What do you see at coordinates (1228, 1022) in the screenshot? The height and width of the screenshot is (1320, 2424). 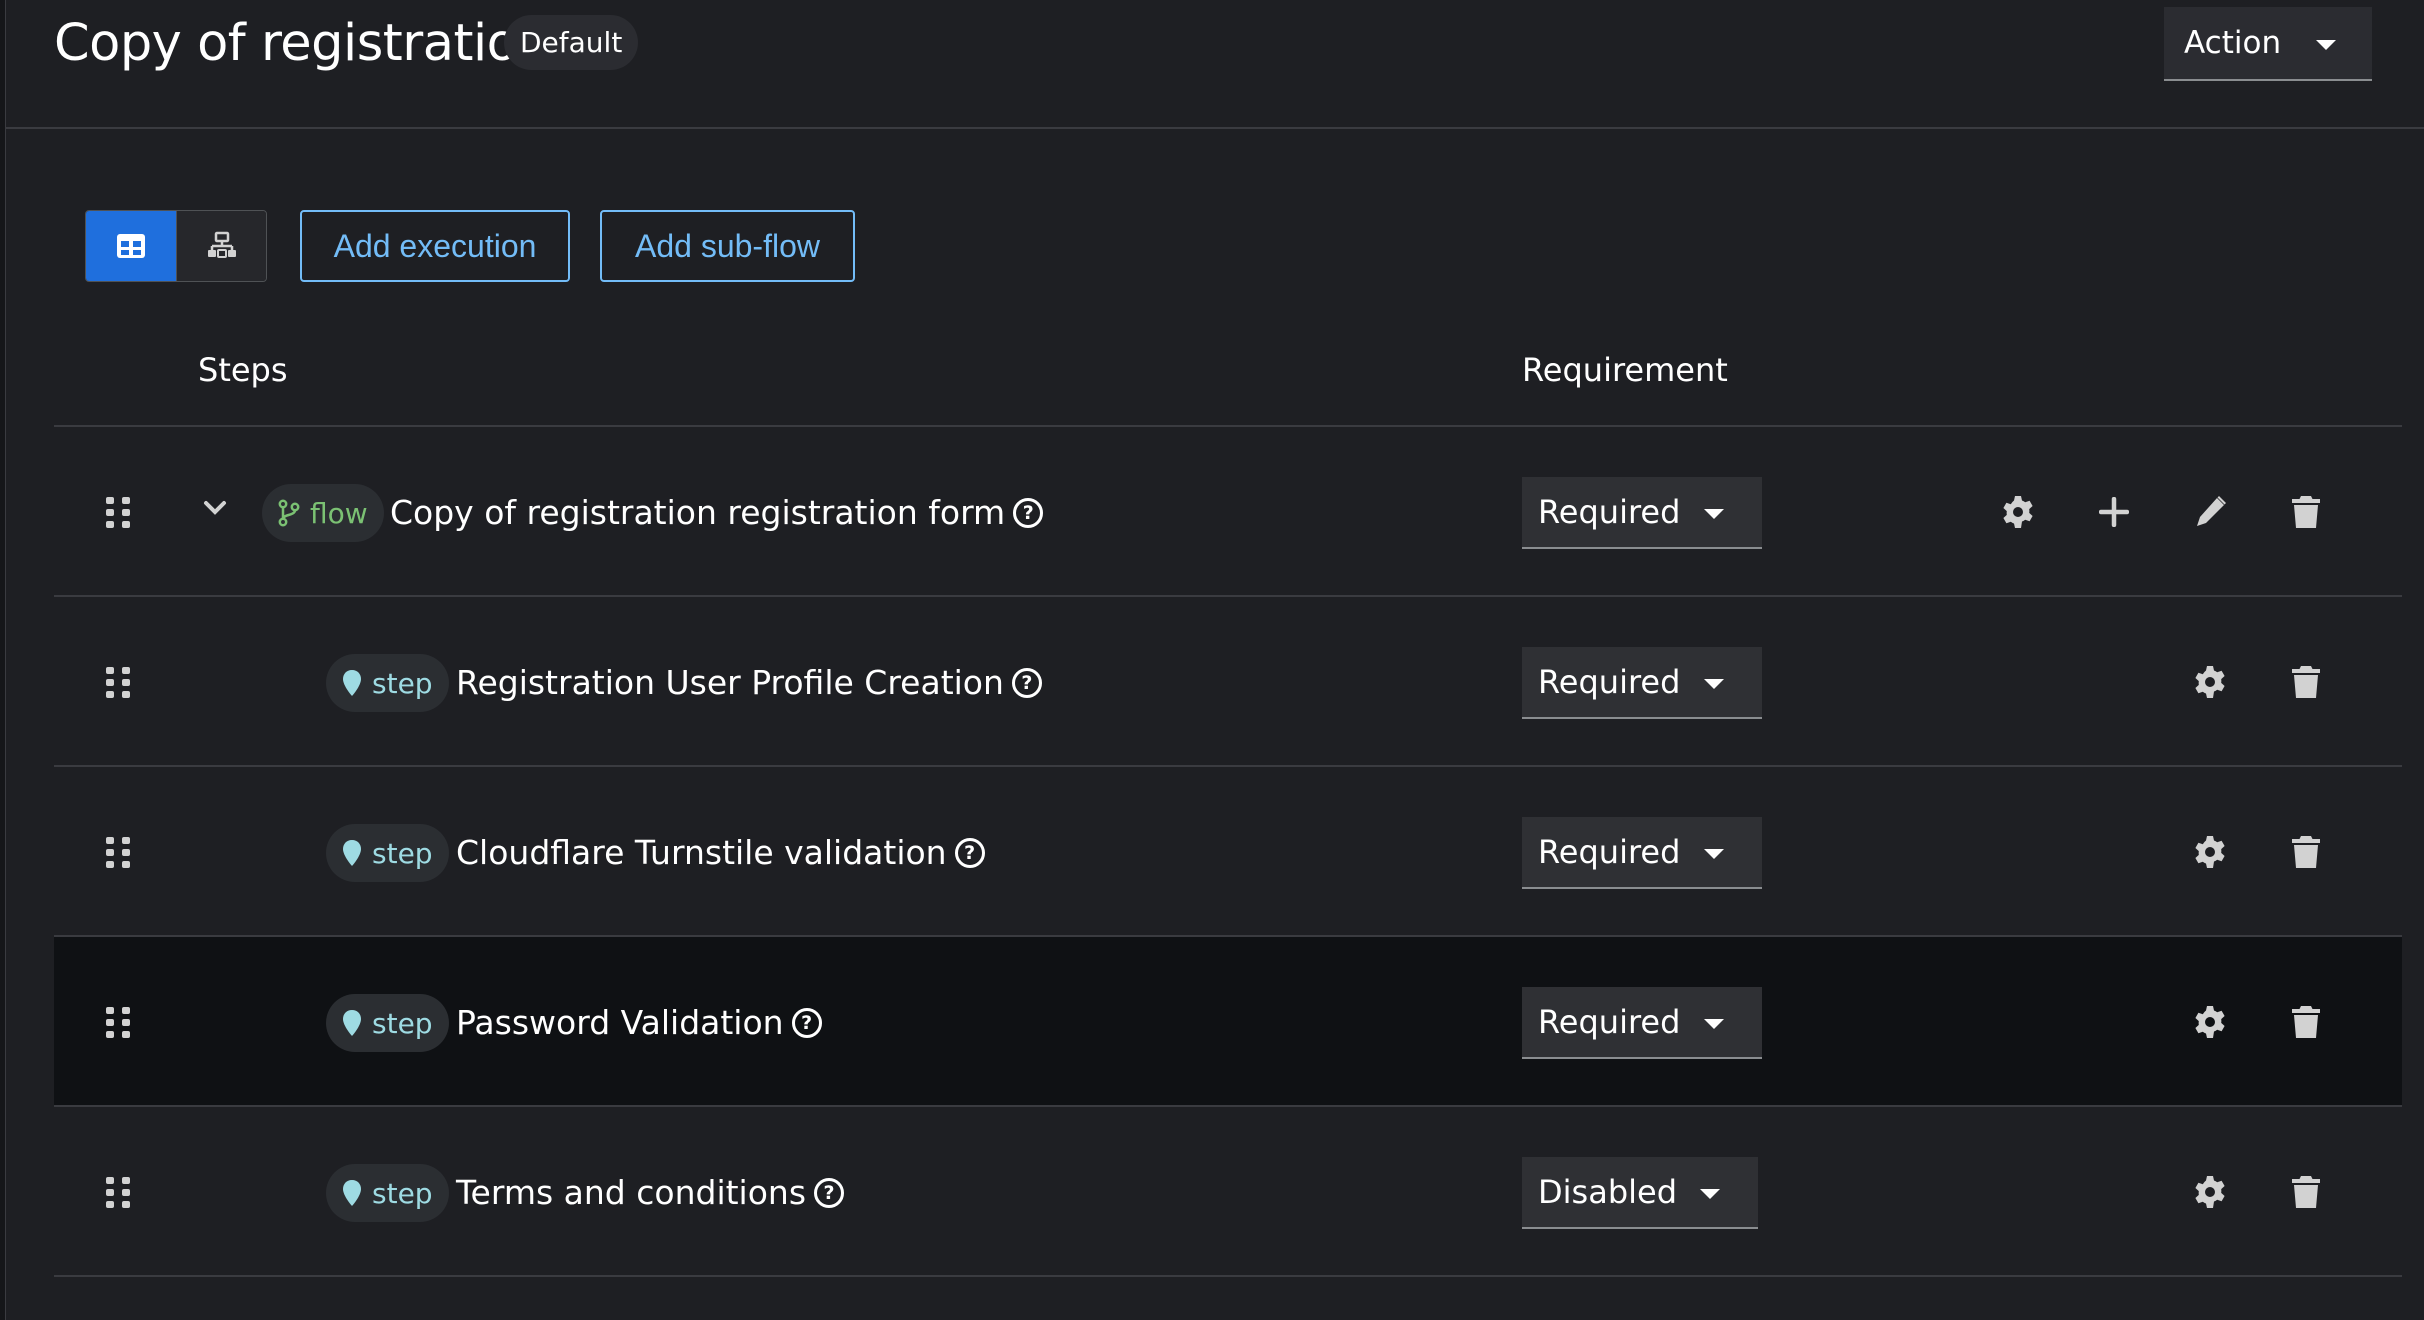 I see `table-row: step Password Validation ? Required` at bounding box center [1228, 1022].